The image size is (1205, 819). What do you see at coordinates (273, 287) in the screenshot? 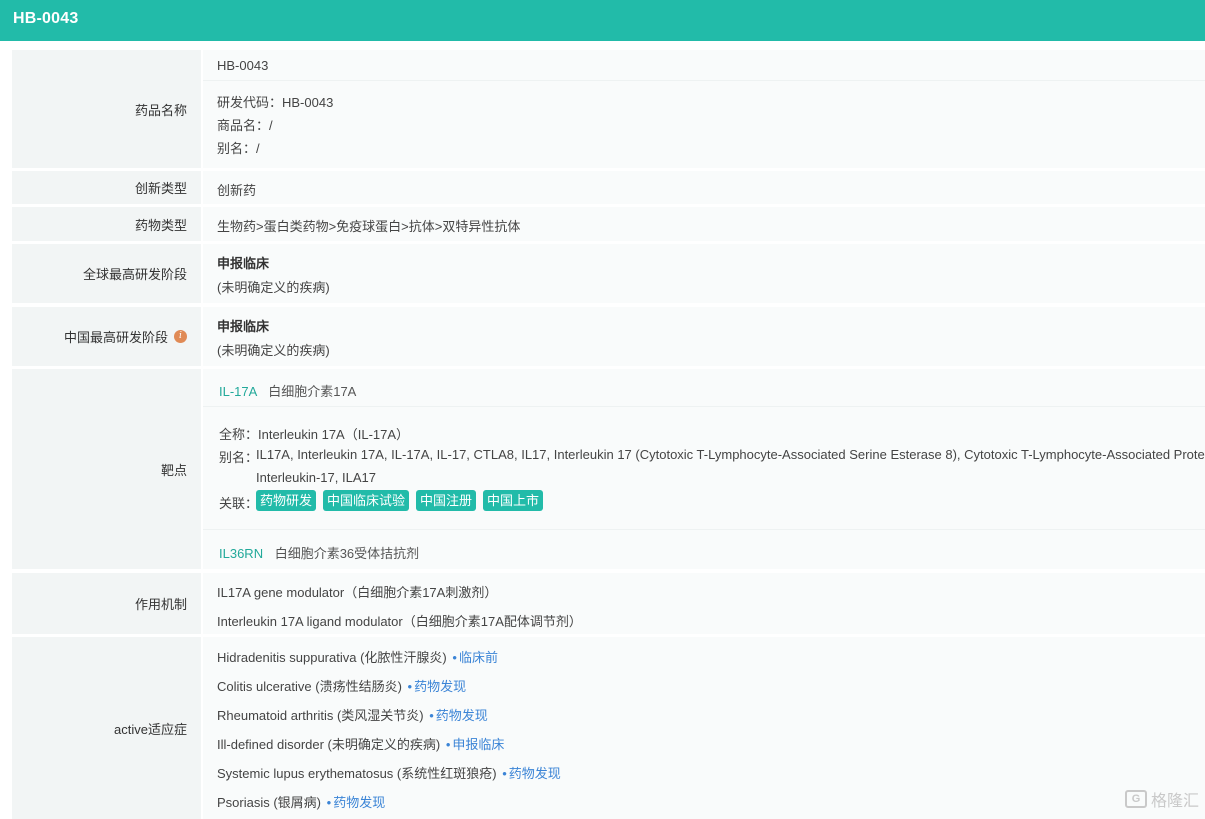
I see `global-stage-note: (未明确定义的疾病)` at bounding box center [273, 287].